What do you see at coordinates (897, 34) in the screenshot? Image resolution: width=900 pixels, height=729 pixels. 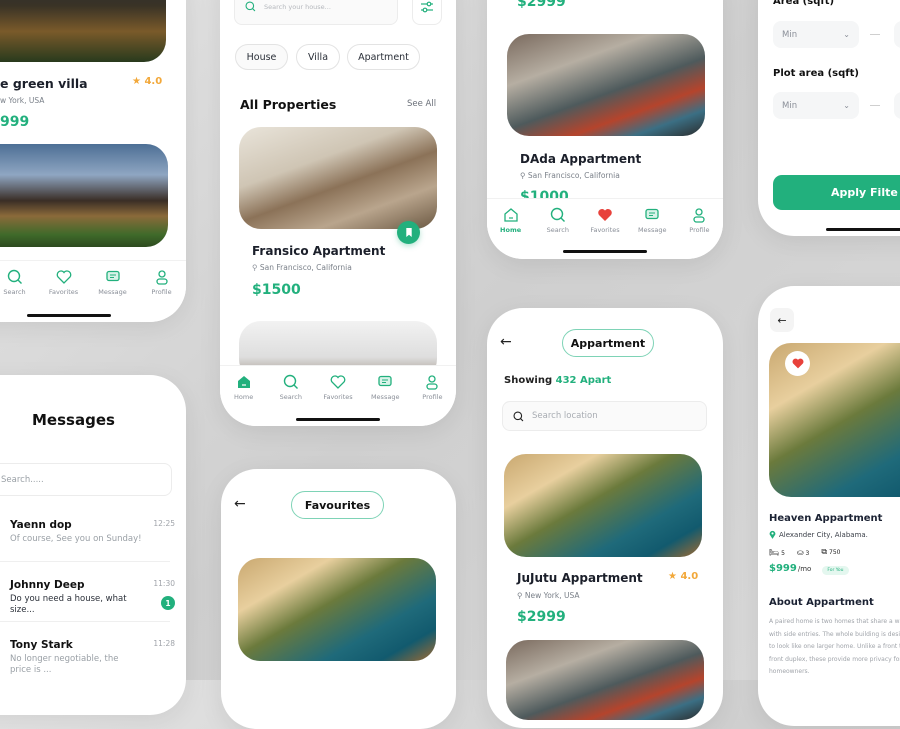 I see `area-max-select` at bounding box center [897, 34].